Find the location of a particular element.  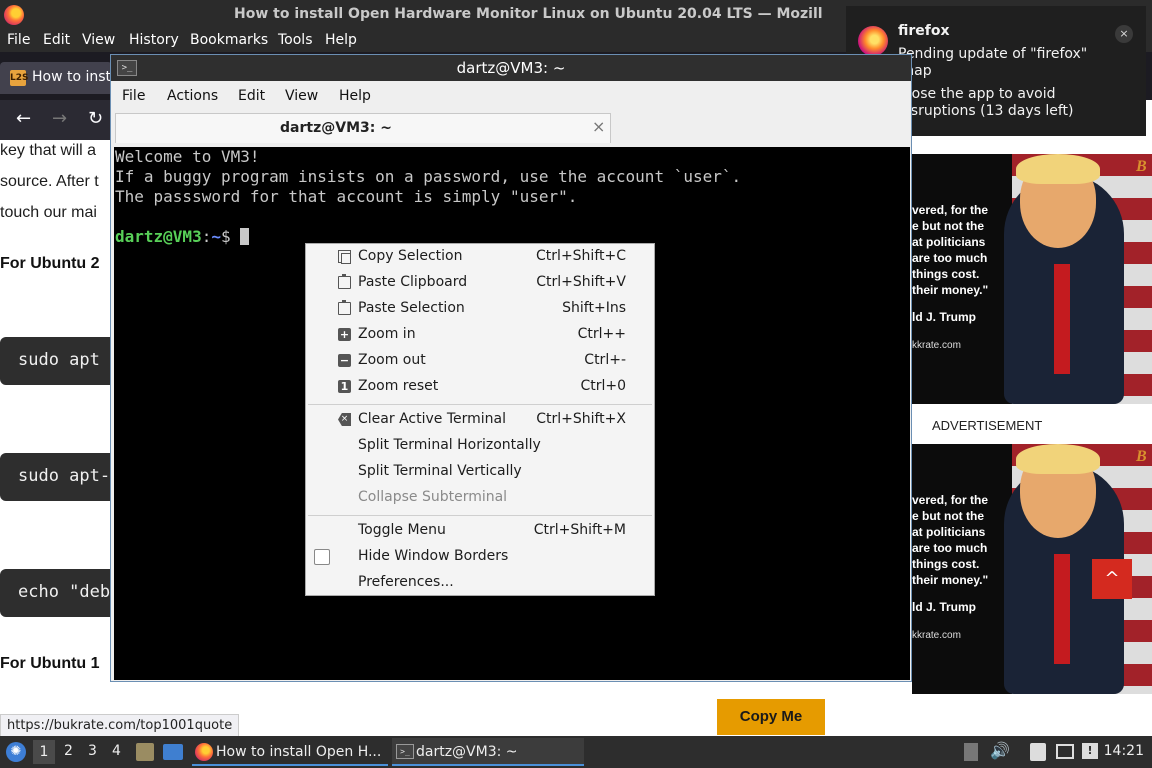

menu-item-label: Zoom in is located at coordinates (387, 334).